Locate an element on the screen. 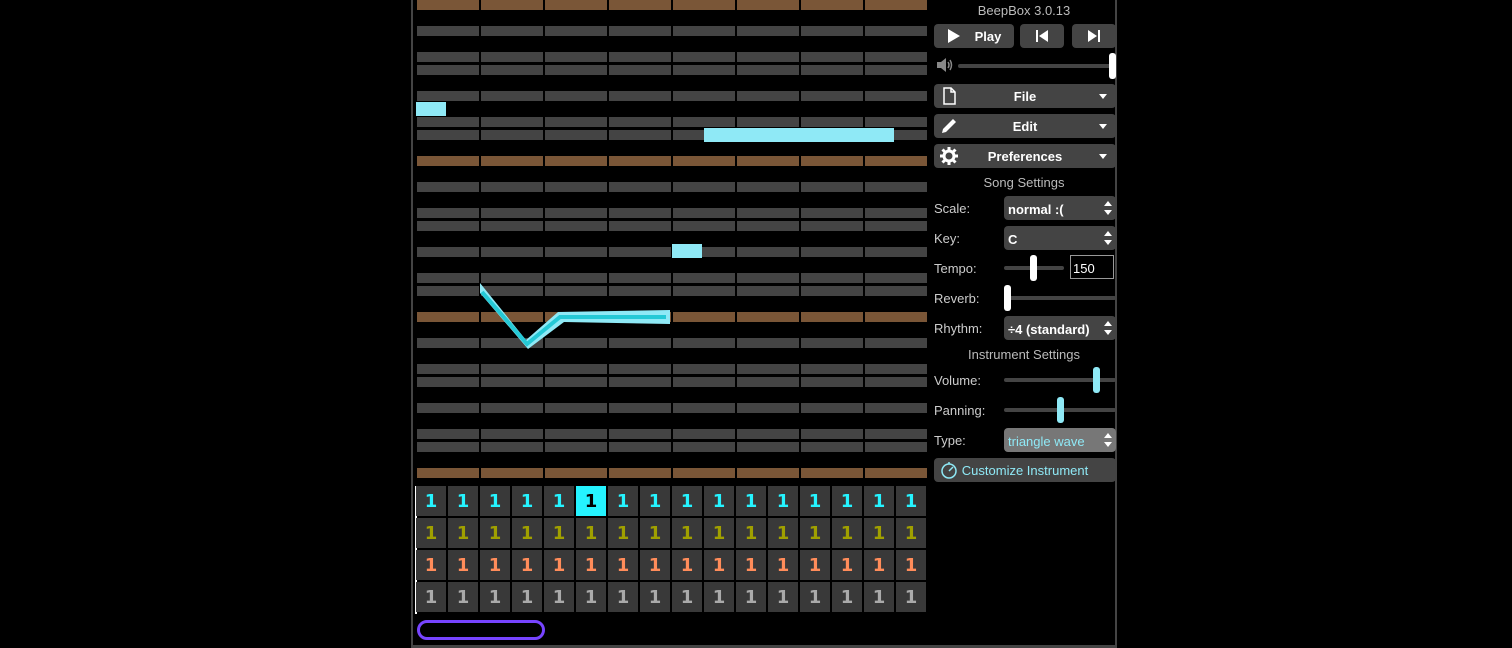 The width and height of the screenshot is (1512, 648). master-volume-thumb is located at coordinates (1112, 66).